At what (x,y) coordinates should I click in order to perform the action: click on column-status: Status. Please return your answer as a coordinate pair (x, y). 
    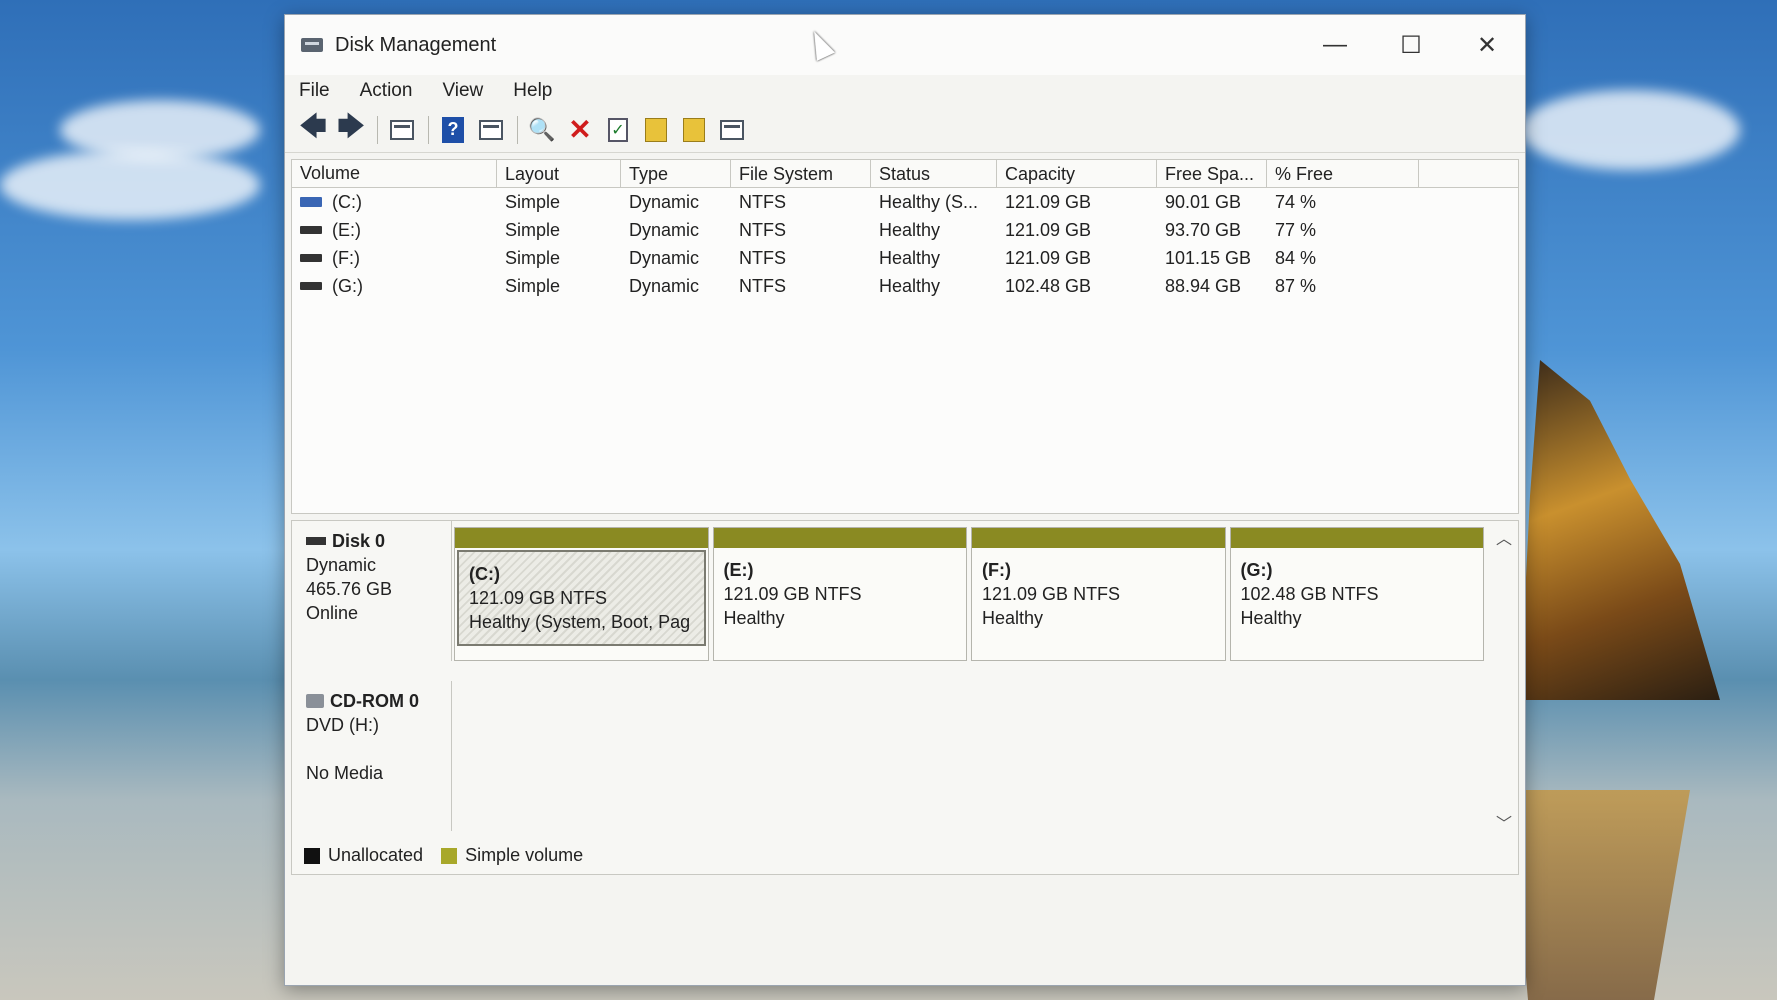
    Looking at the image, I should click on (934, 173).